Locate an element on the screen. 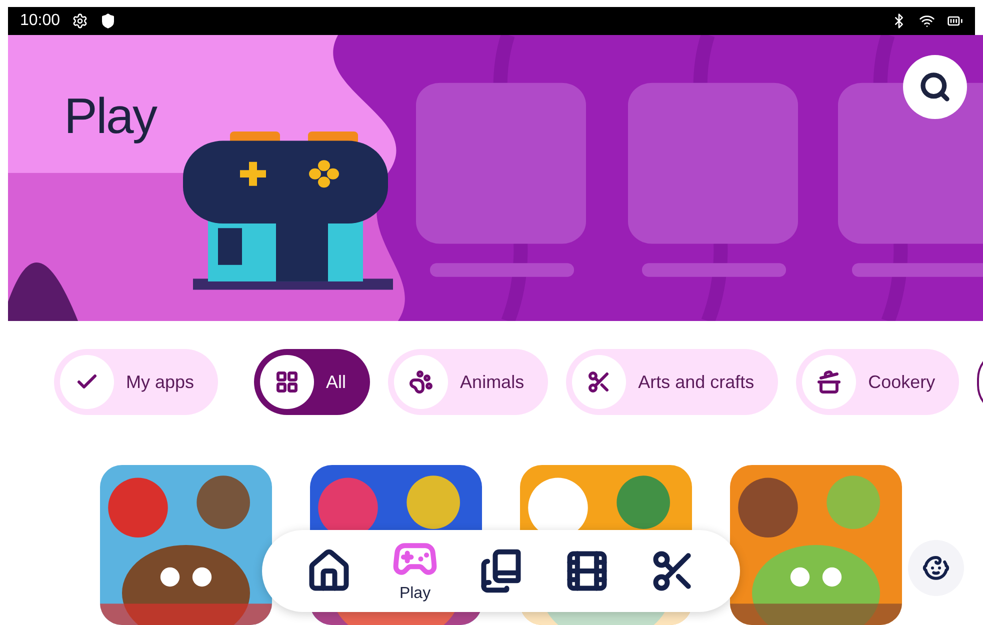 The height and width of the screenshot is (625, 983). search-icon is located at coordinates (935, 87).